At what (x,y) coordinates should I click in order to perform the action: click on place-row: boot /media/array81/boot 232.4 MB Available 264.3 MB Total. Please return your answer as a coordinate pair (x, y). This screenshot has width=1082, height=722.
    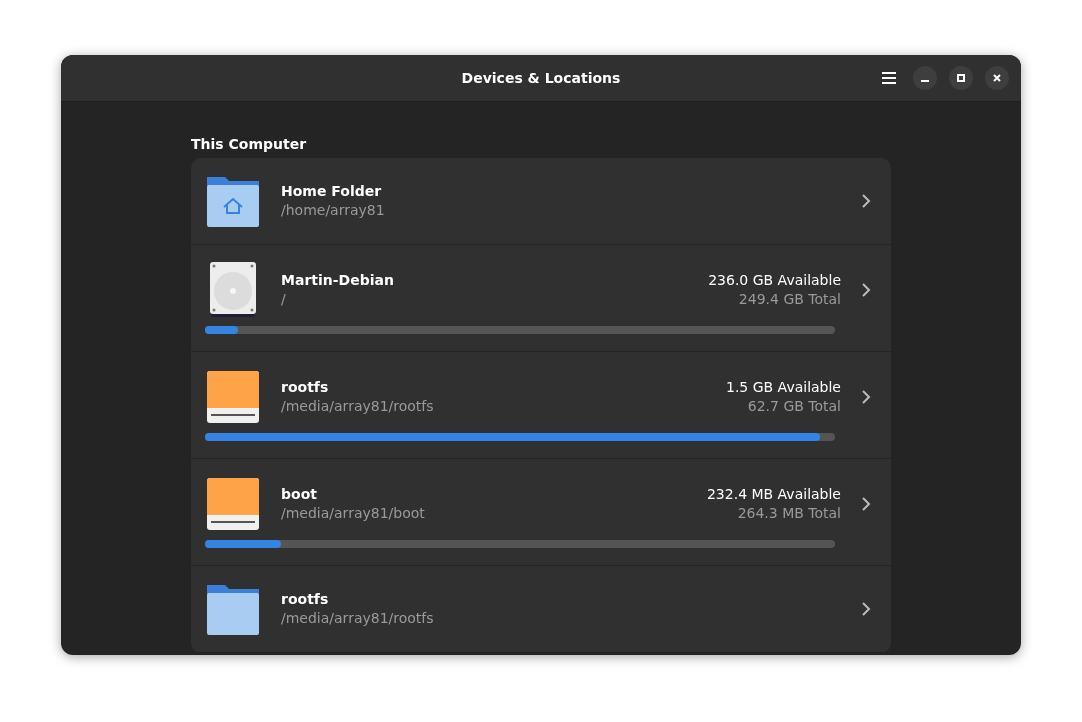
    Looking at the image, I should click on (541, 512).